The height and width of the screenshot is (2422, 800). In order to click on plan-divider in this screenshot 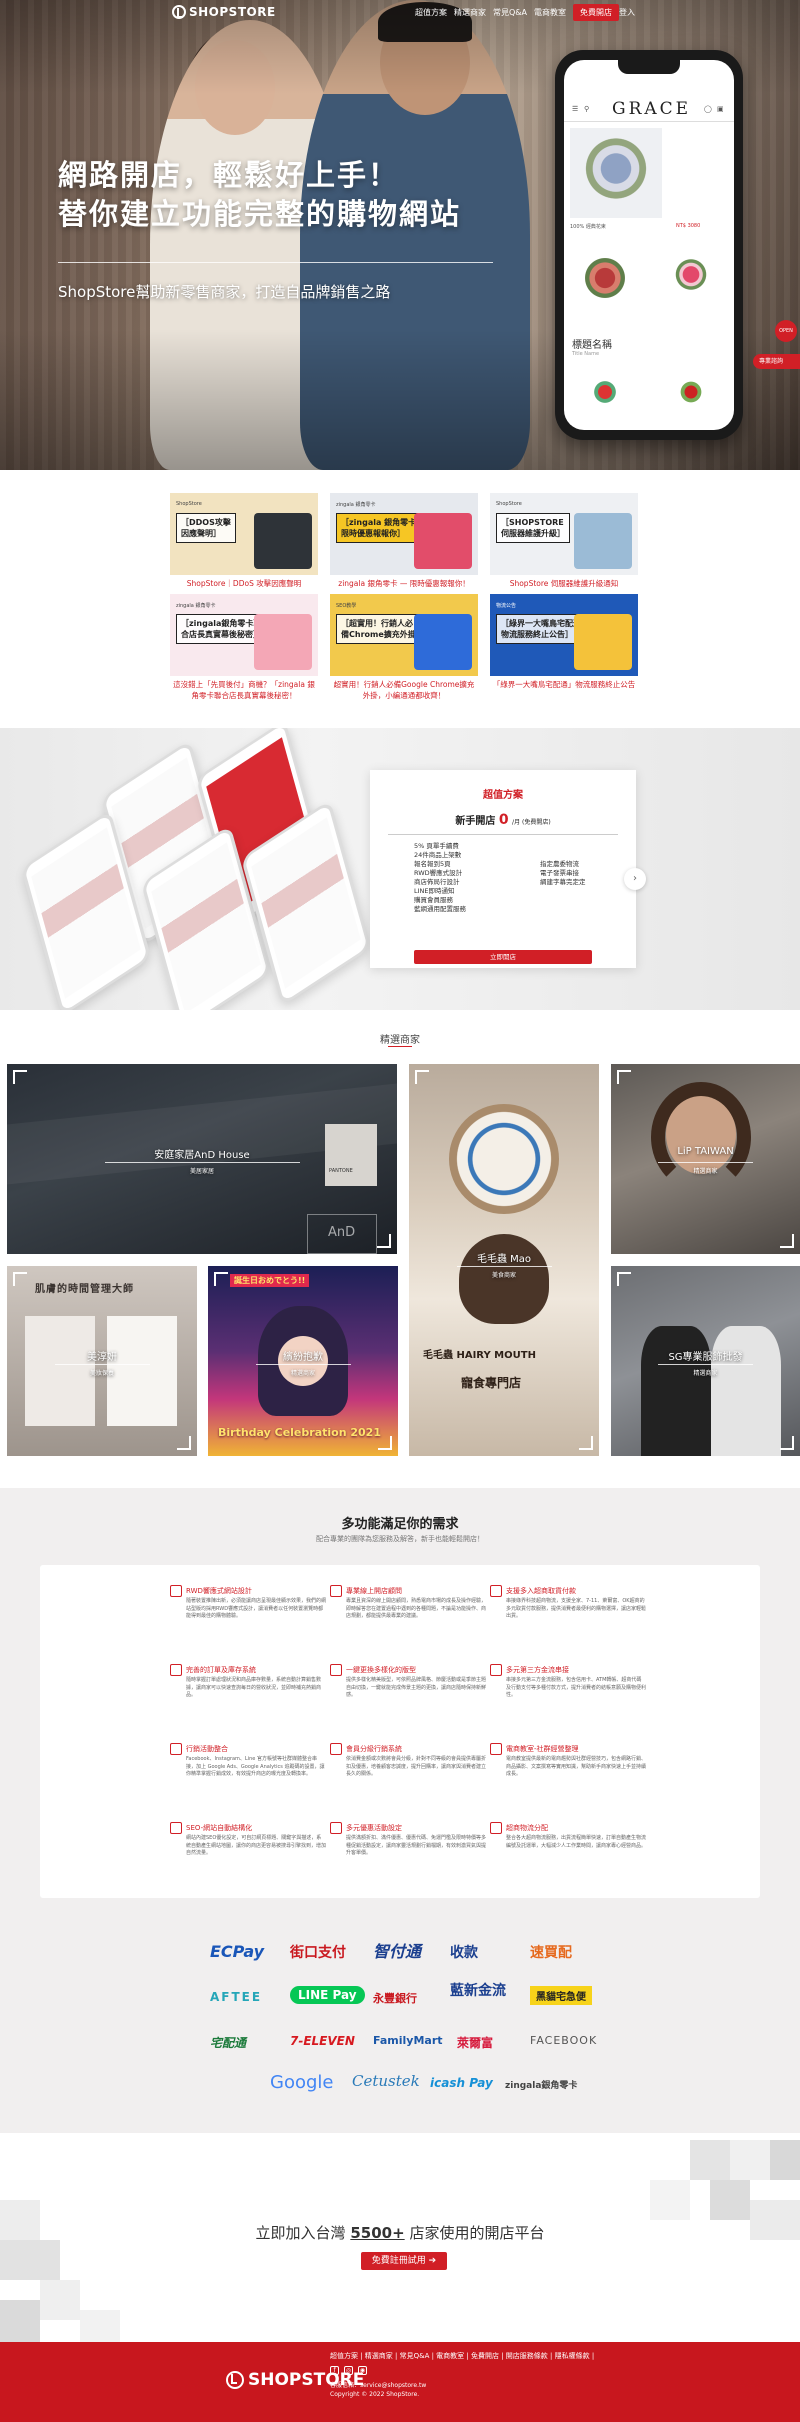, I will do `click(503, 834)`.